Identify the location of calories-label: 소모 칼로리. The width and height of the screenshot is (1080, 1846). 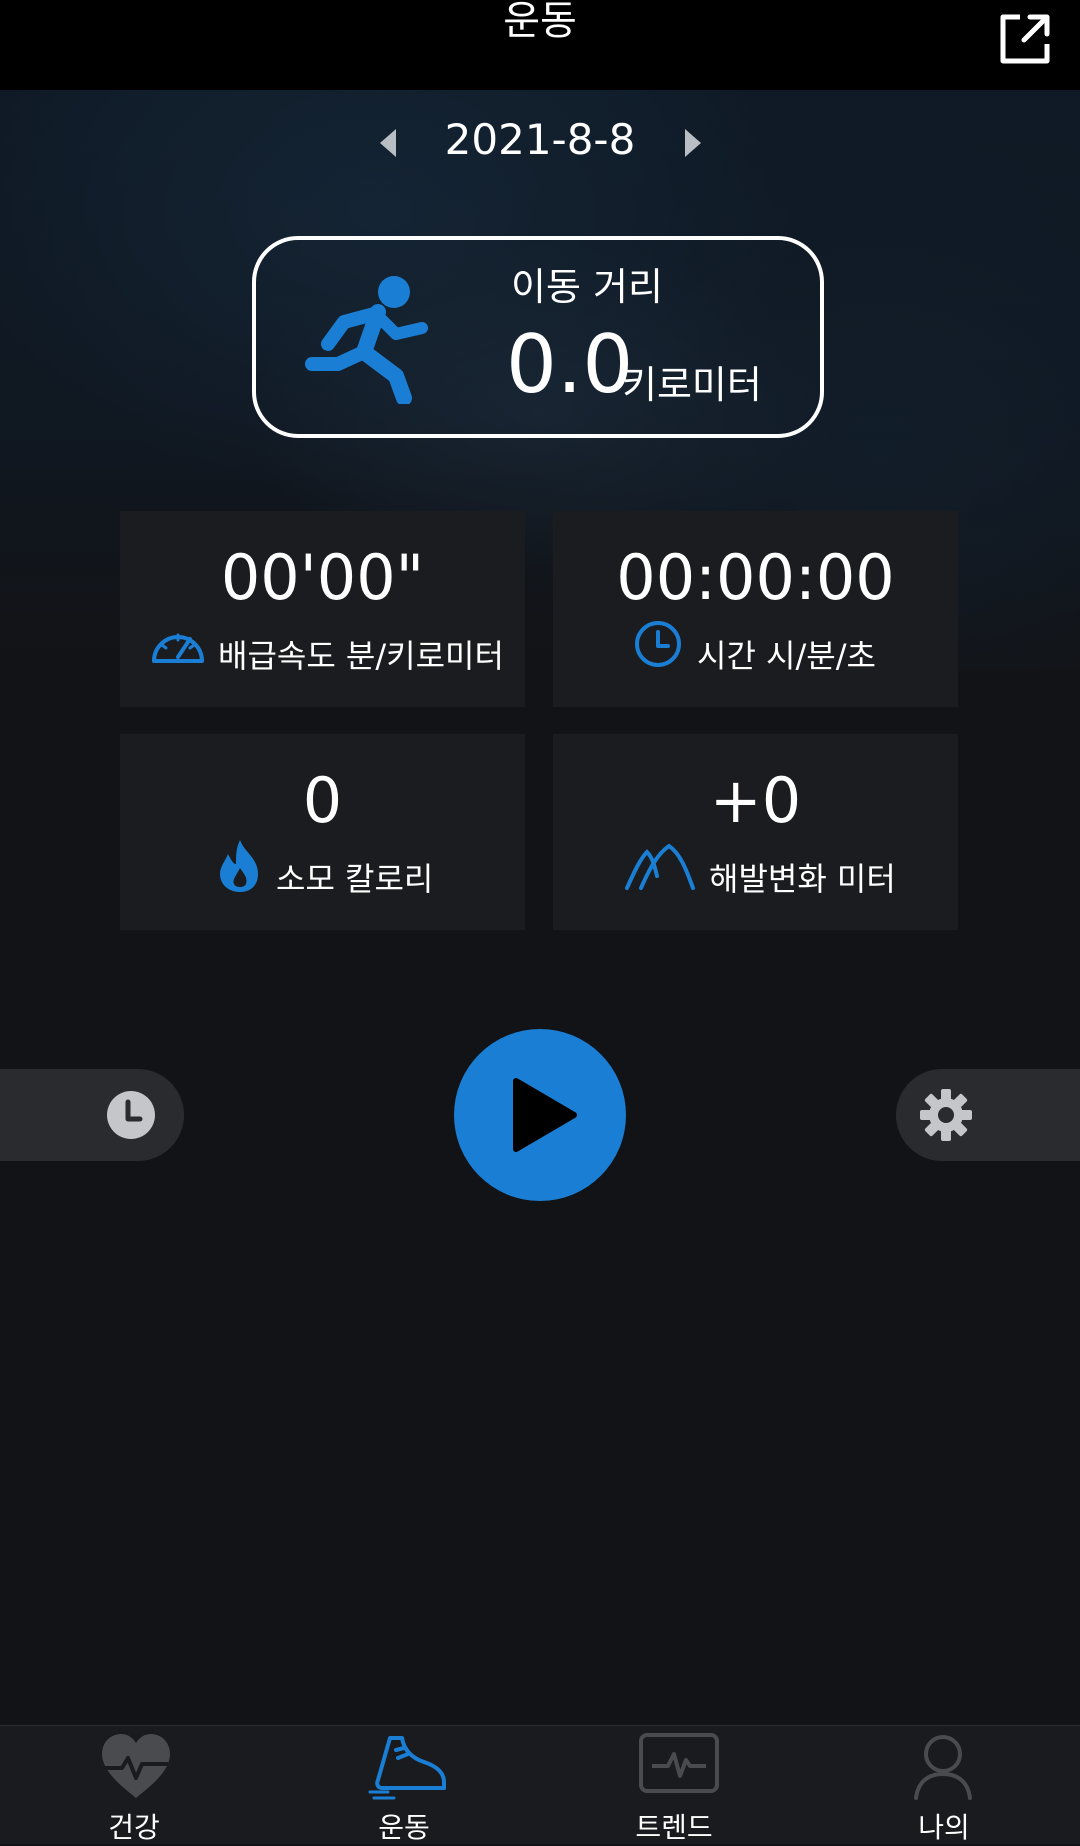
(355, 879).